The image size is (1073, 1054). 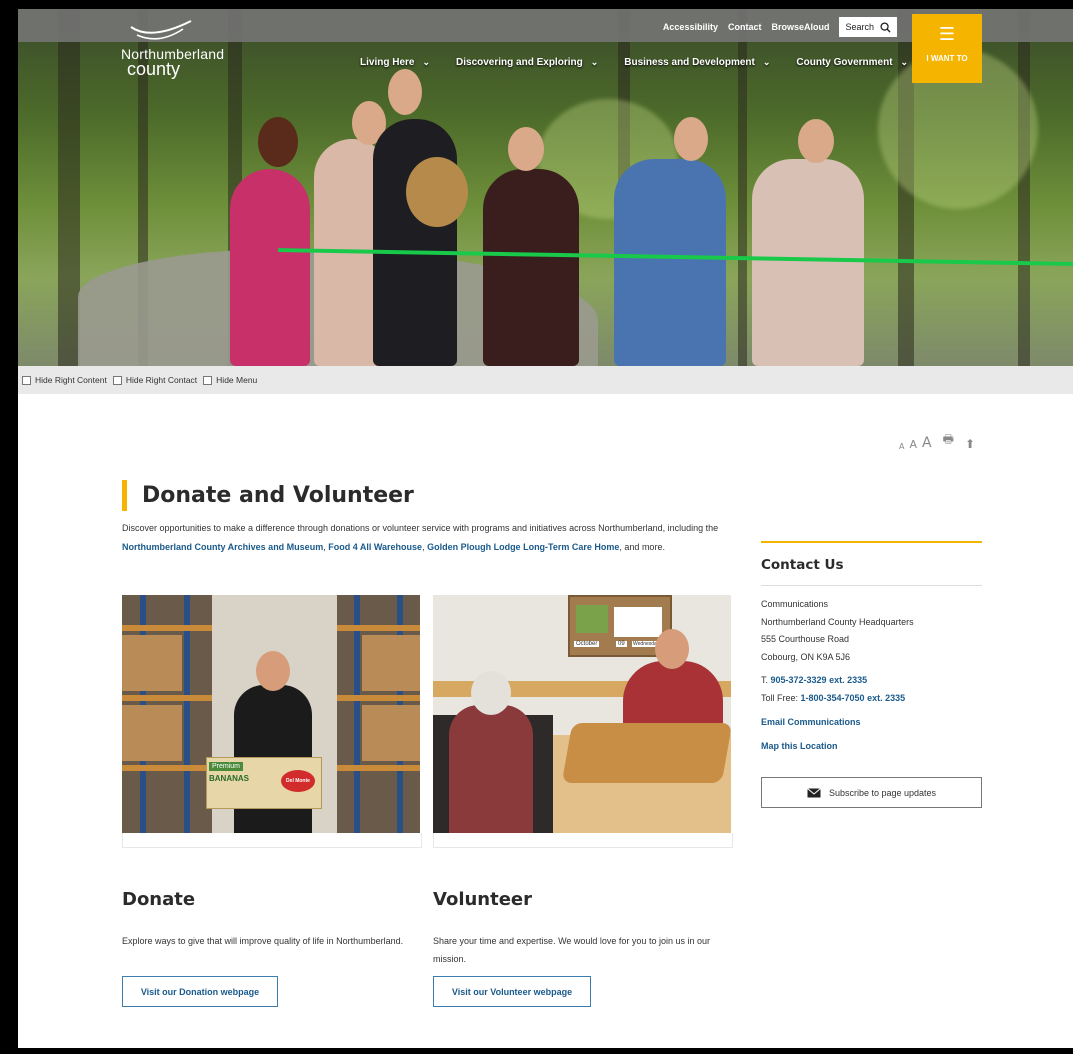 I want to click on nav-label: County Government, so click(x=844, y=62).